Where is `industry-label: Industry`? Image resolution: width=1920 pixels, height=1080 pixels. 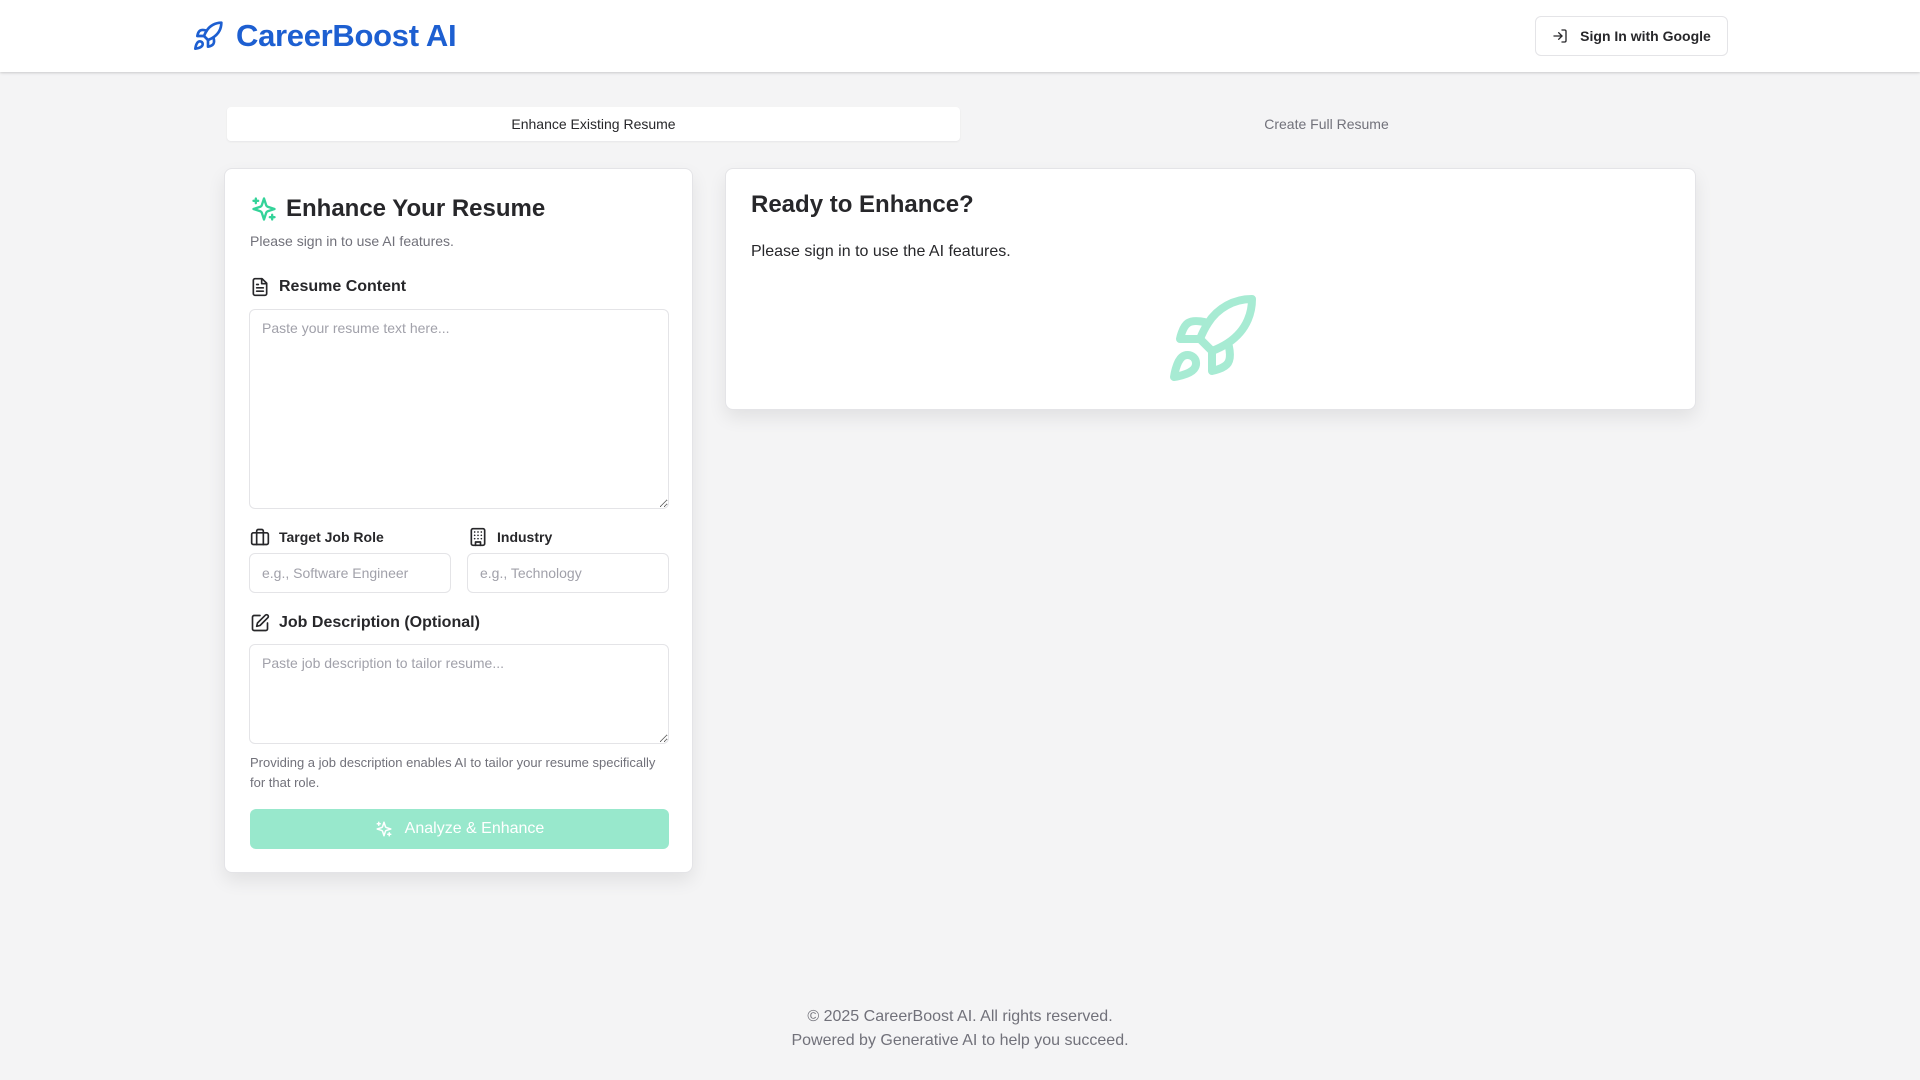
industry-label: Industry is located at coordinates (510, 537).